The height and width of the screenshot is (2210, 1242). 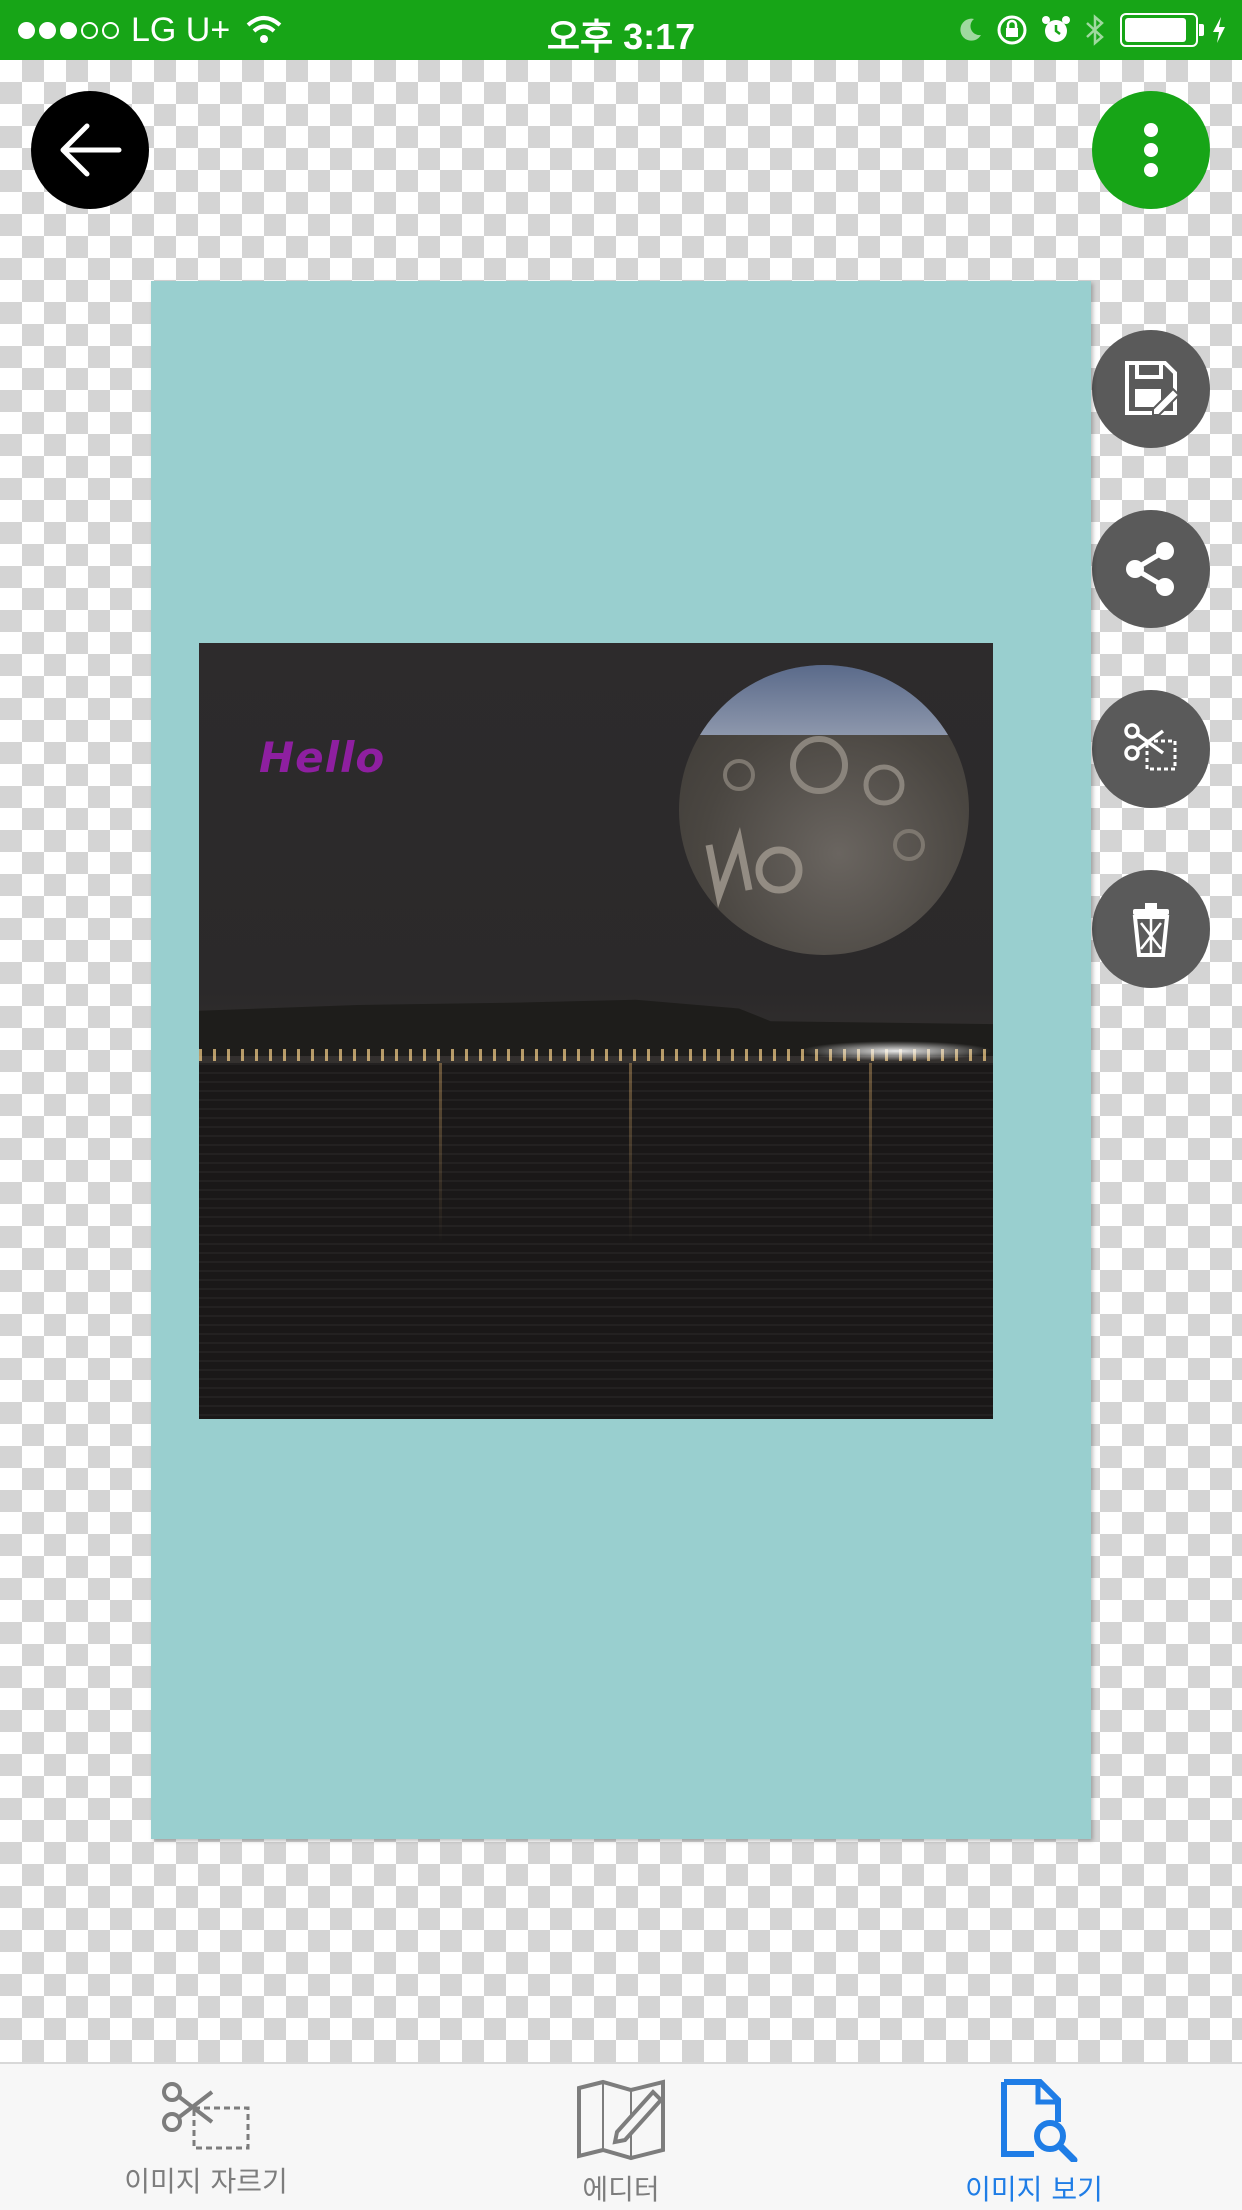 I want to click on tab-label: 이미지 자르기, so click(x=206, y=2181).